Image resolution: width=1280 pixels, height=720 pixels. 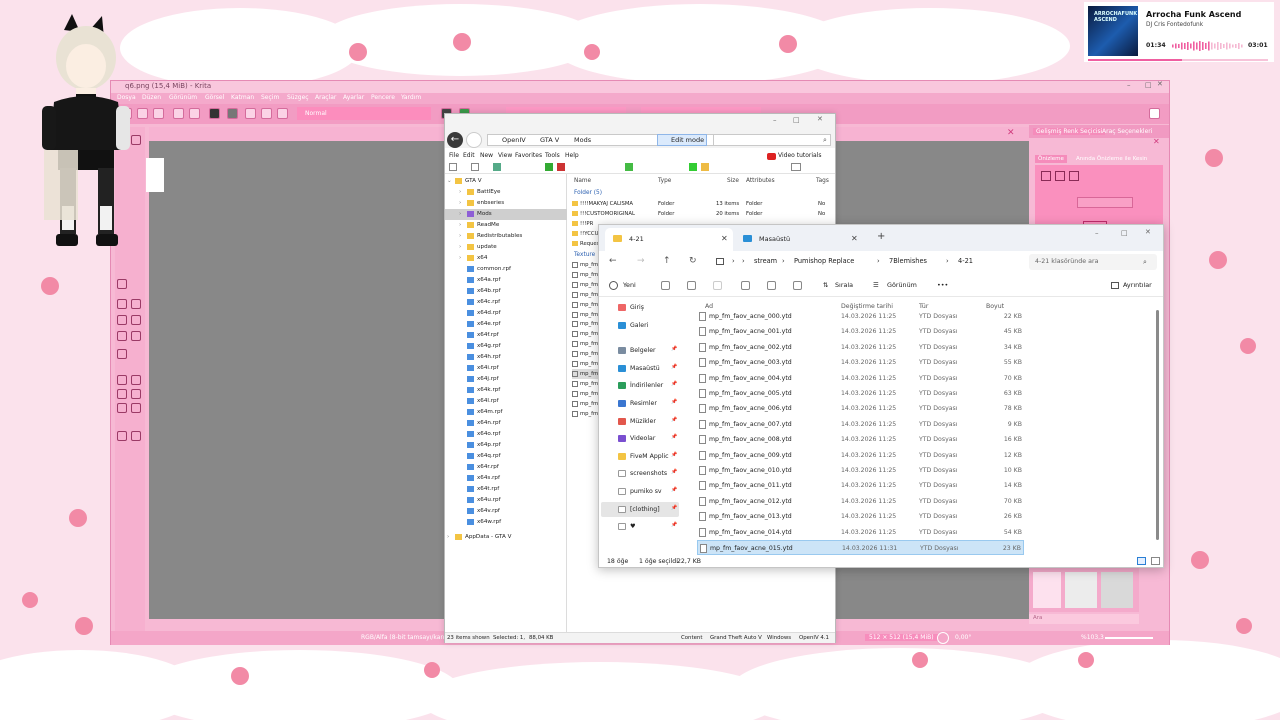 I want to click on share-icon, so click(x=771, y=285).